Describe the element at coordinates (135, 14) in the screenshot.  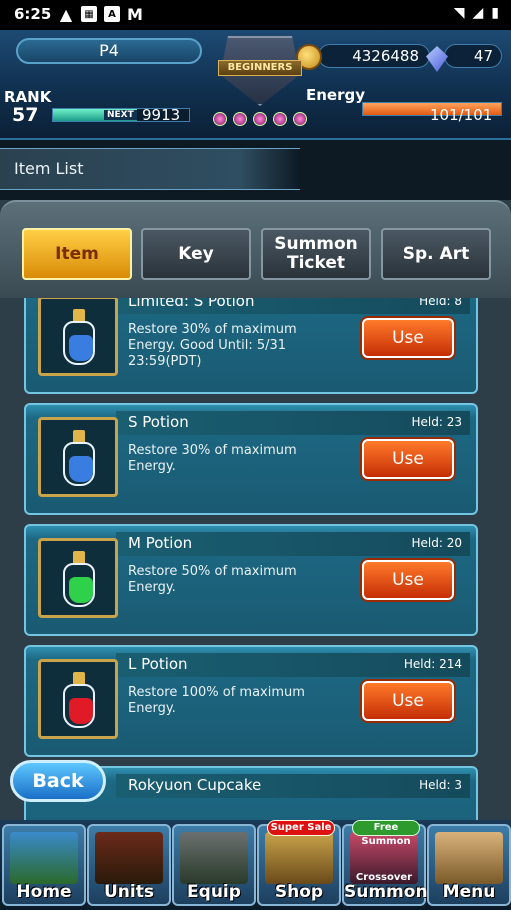
I see `gmail-icon: M` at that location.